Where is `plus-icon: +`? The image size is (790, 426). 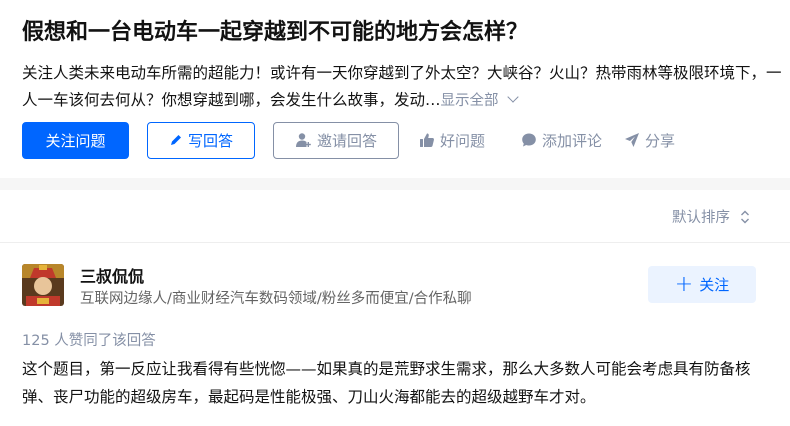
plus-icon: + is located at coordinates (684, 284).